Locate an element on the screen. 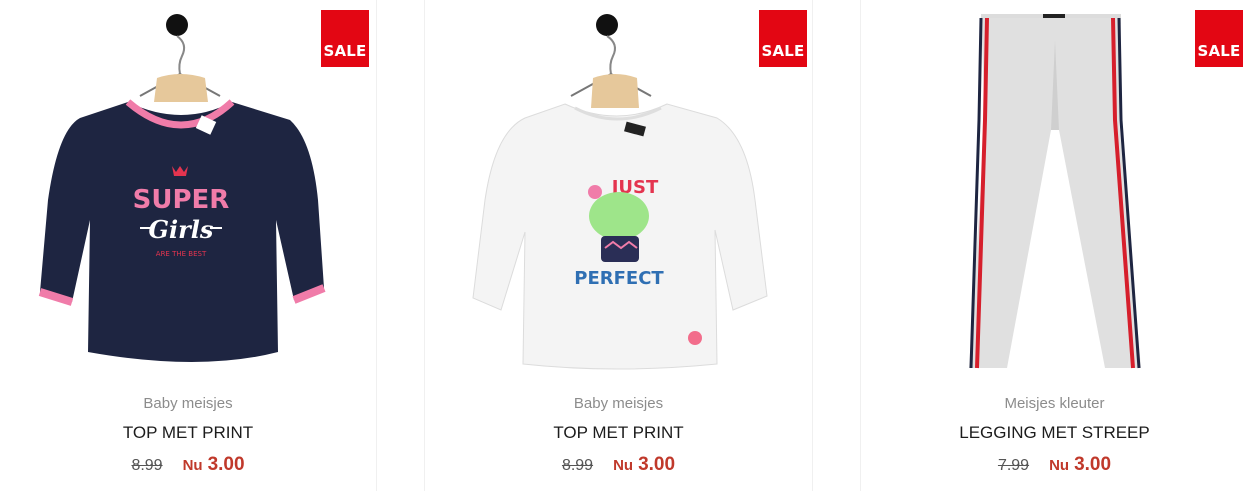 This screenshot has height=491, width=1248. print-text-perfect: PERFECT is located at coordinates (619, 278).